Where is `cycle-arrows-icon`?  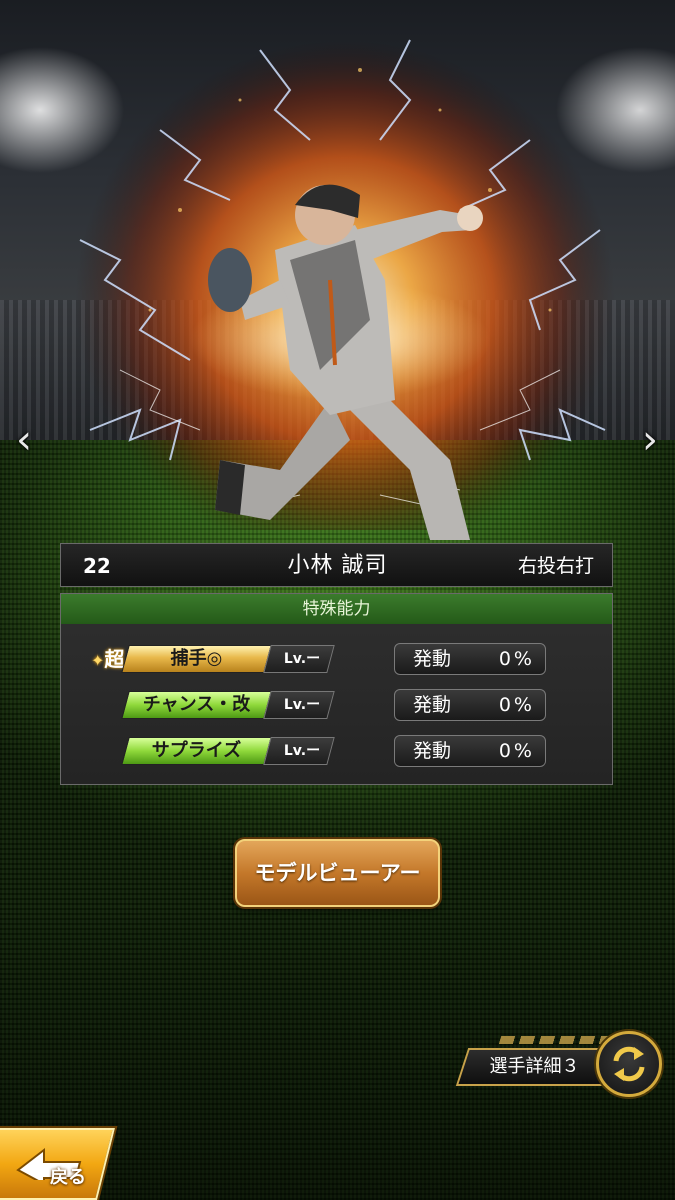
cycle-arrows-icon is located at coordinates (629, 1064).